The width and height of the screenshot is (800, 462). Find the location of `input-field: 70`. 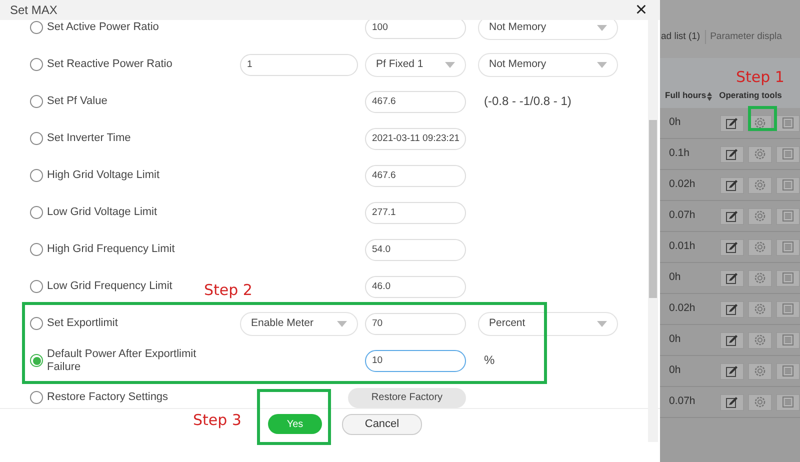

input-field: 70 is located at coordinates (415, 323).